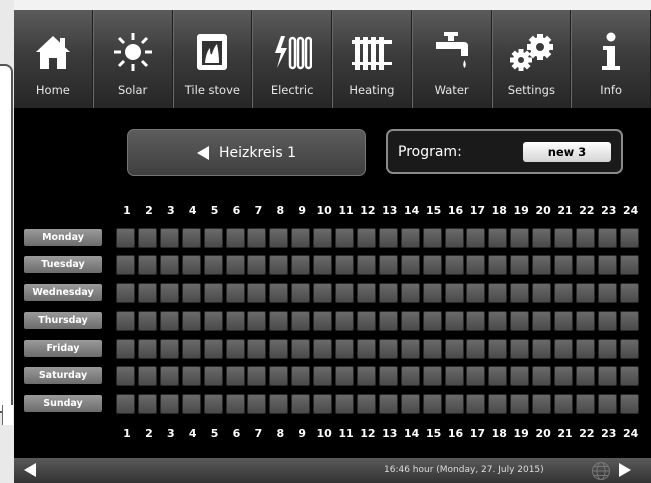 Image resolution: width=651 pixels, height=483 pixels. What do you see at coordinates (292, 59) in the screenshot?
I see `nav-electric: Electric` at bounding box center [292, 59].